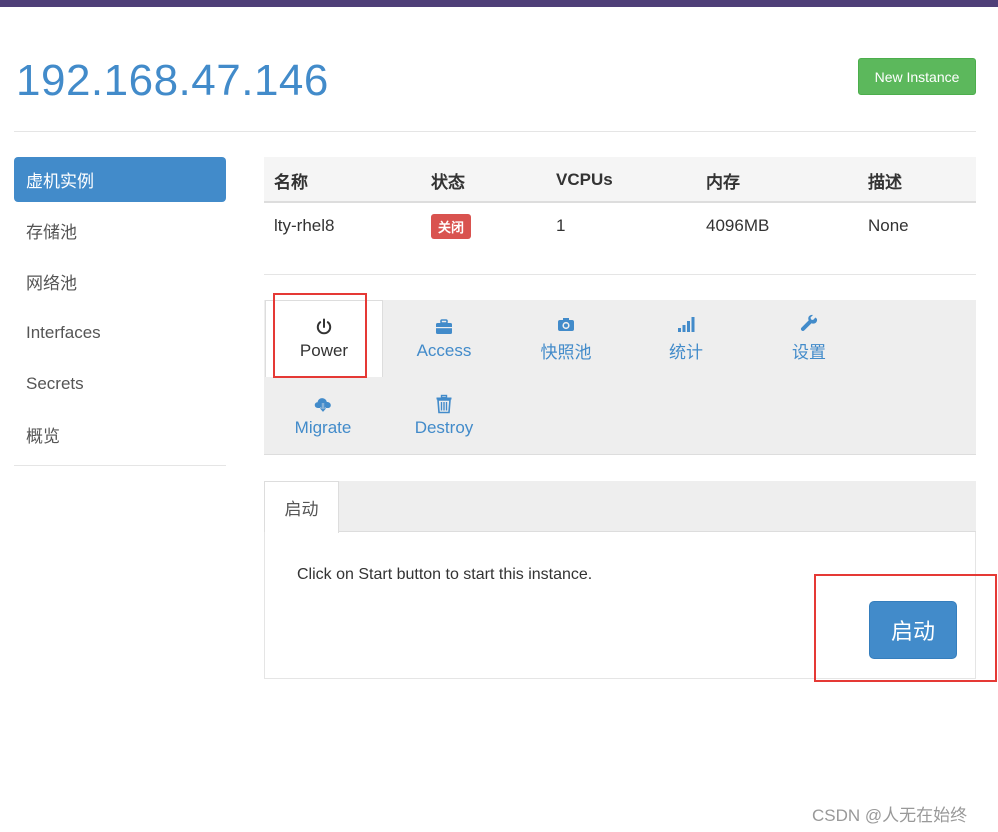 Image resolution: width=998 pixels, height=832 pixels. Describe the element at coordinates (723, 182) in the screenshot. I see `column-header-memory: 内存` at that location.